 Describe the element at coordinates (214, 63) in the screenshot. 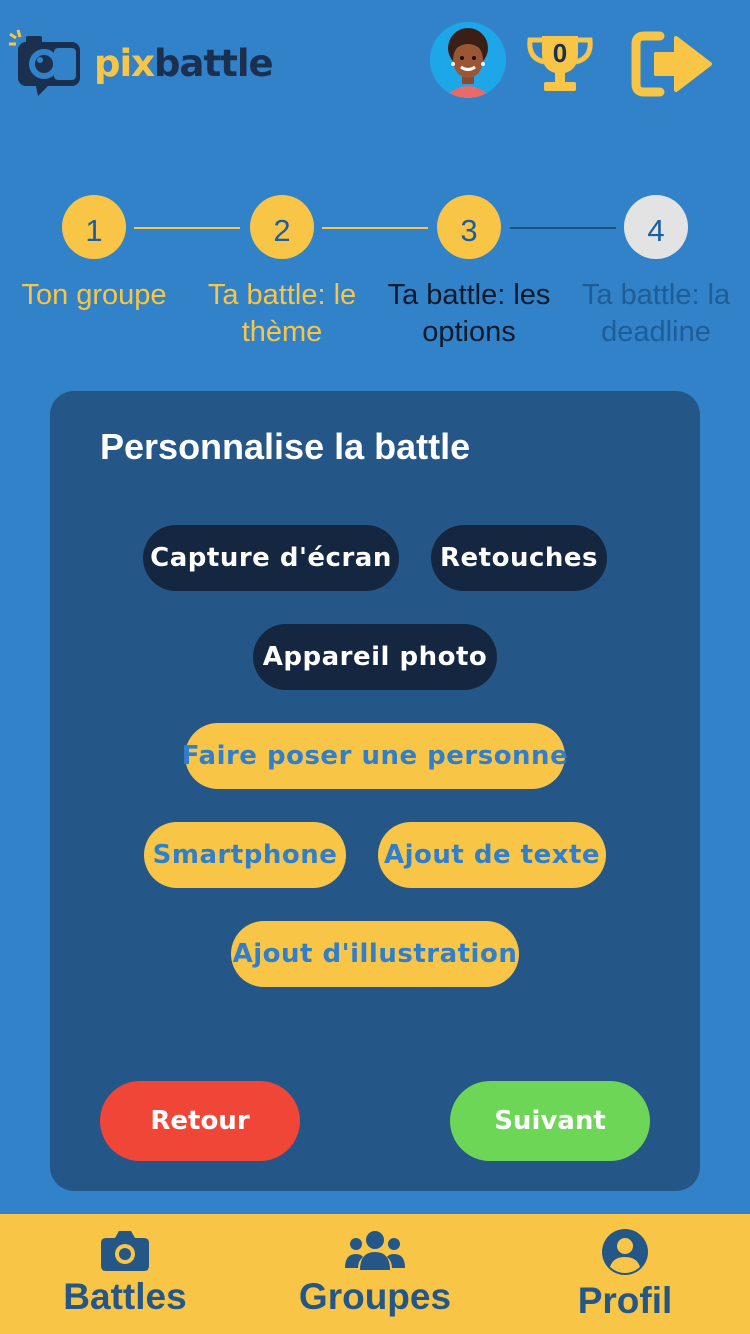

I see `logo-battle: battle` at that location.